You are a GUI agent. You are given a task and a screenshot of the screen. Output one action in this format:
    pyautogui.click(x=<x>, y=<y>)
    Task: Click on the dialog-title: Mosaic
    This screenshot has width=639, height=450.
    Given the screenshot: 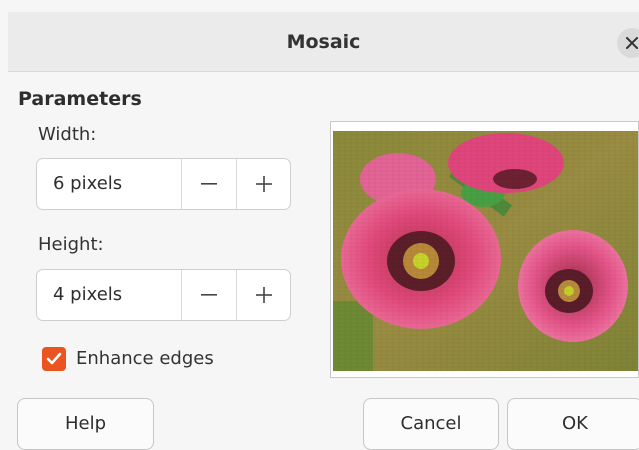 What is the action you would take?
    pyautogui.click(x=323, y=42)
    